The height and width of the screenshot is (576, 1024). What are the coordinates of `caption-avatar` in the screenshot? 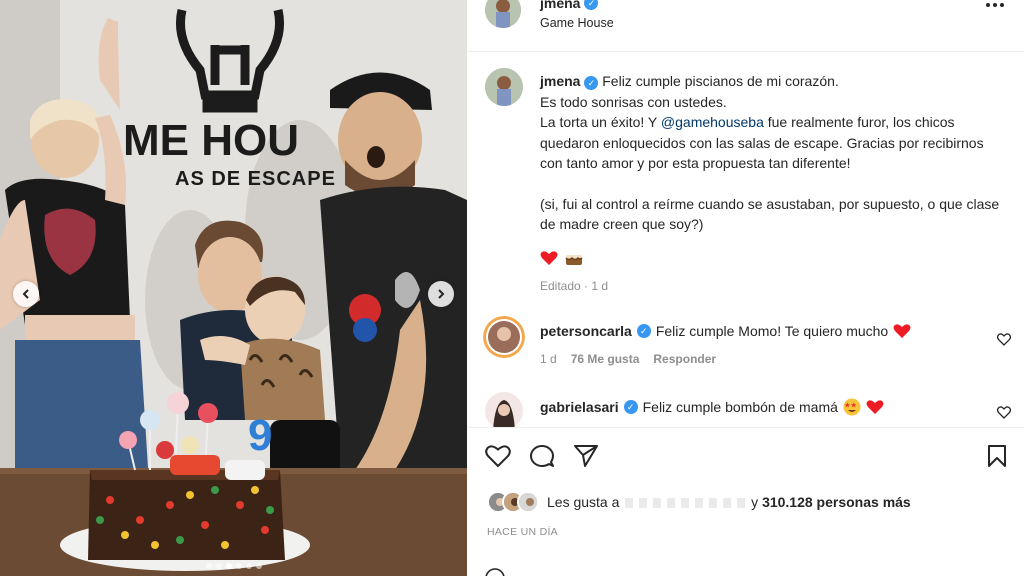 It's located at (504, 87).